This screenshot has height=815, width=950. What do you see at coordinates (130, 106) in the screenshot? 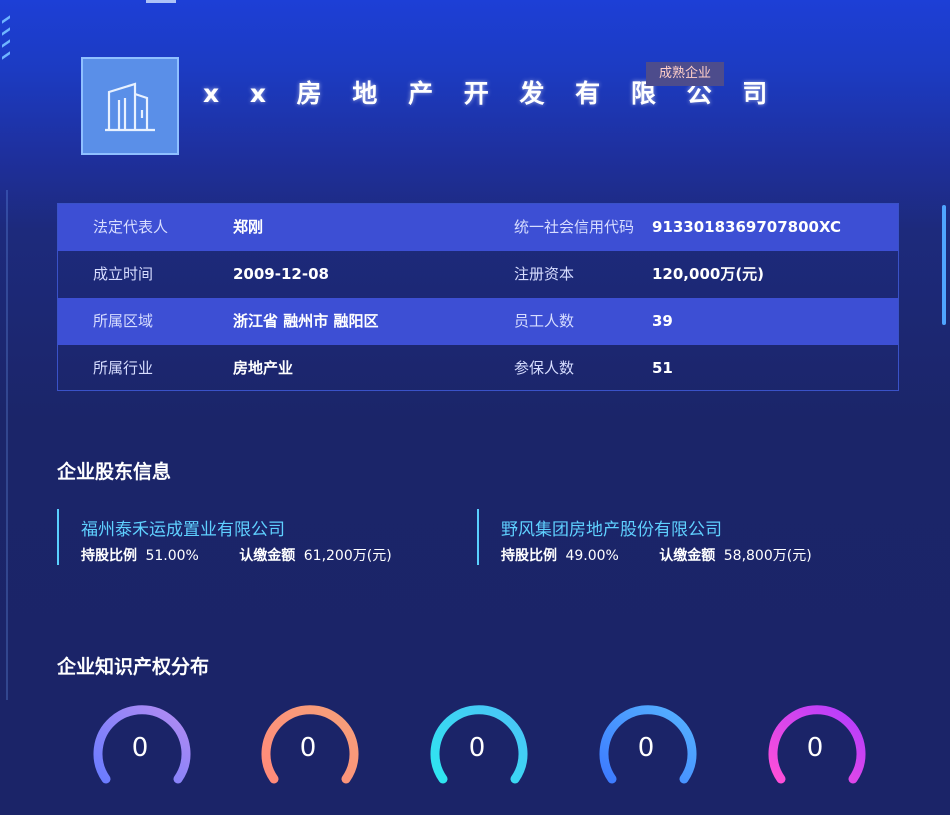
I see `building-icon` at bounding box center [130, 106].